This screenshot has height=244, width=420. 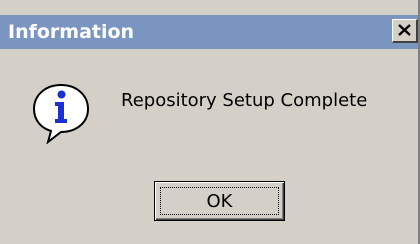 What do you see at coordinates (71, 32) in the screenshot?
I see `window-title: Information` at bounding box center [71, 32].